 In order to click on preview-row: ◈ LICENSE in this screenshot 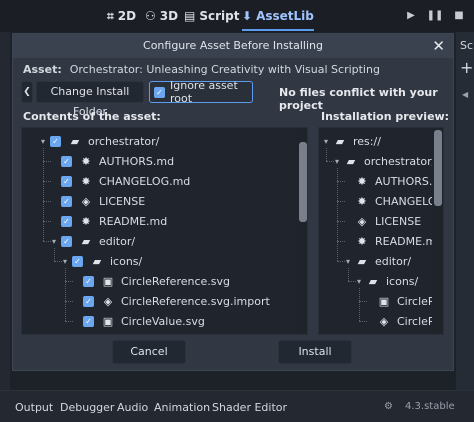, I will do `click(382, 221)`.